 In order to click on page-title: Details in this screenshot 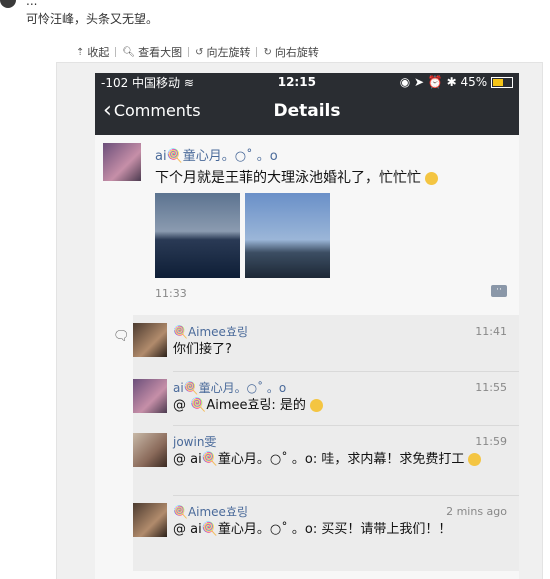, I will do `click(307, 111)`.